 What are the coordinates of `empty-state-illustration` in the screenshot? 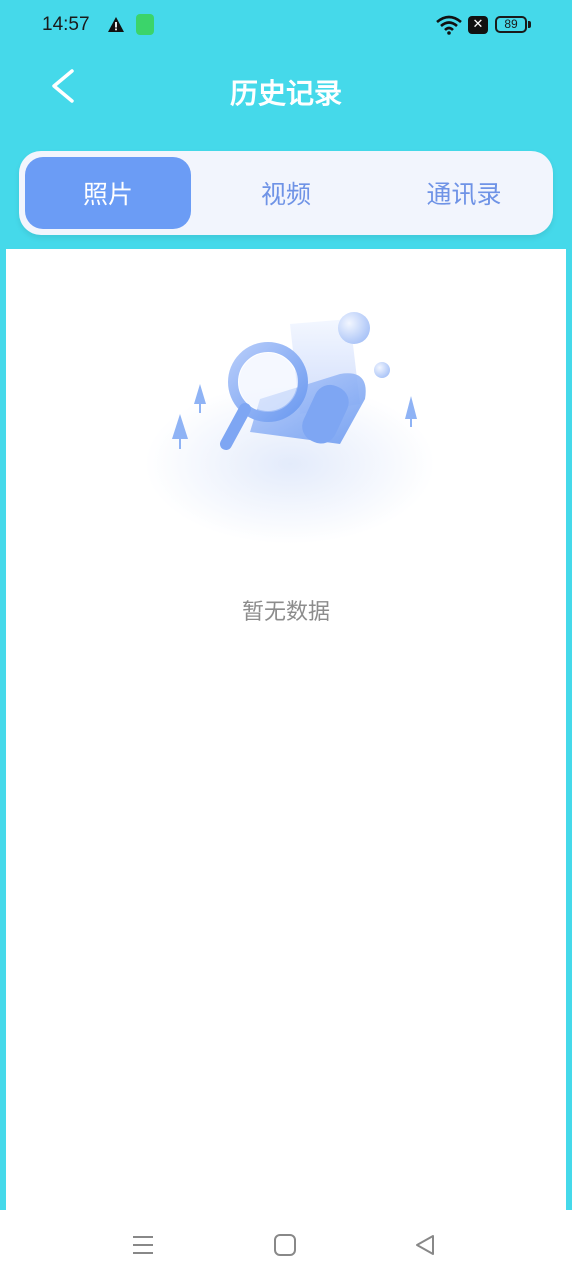 It's located at (290, 428).